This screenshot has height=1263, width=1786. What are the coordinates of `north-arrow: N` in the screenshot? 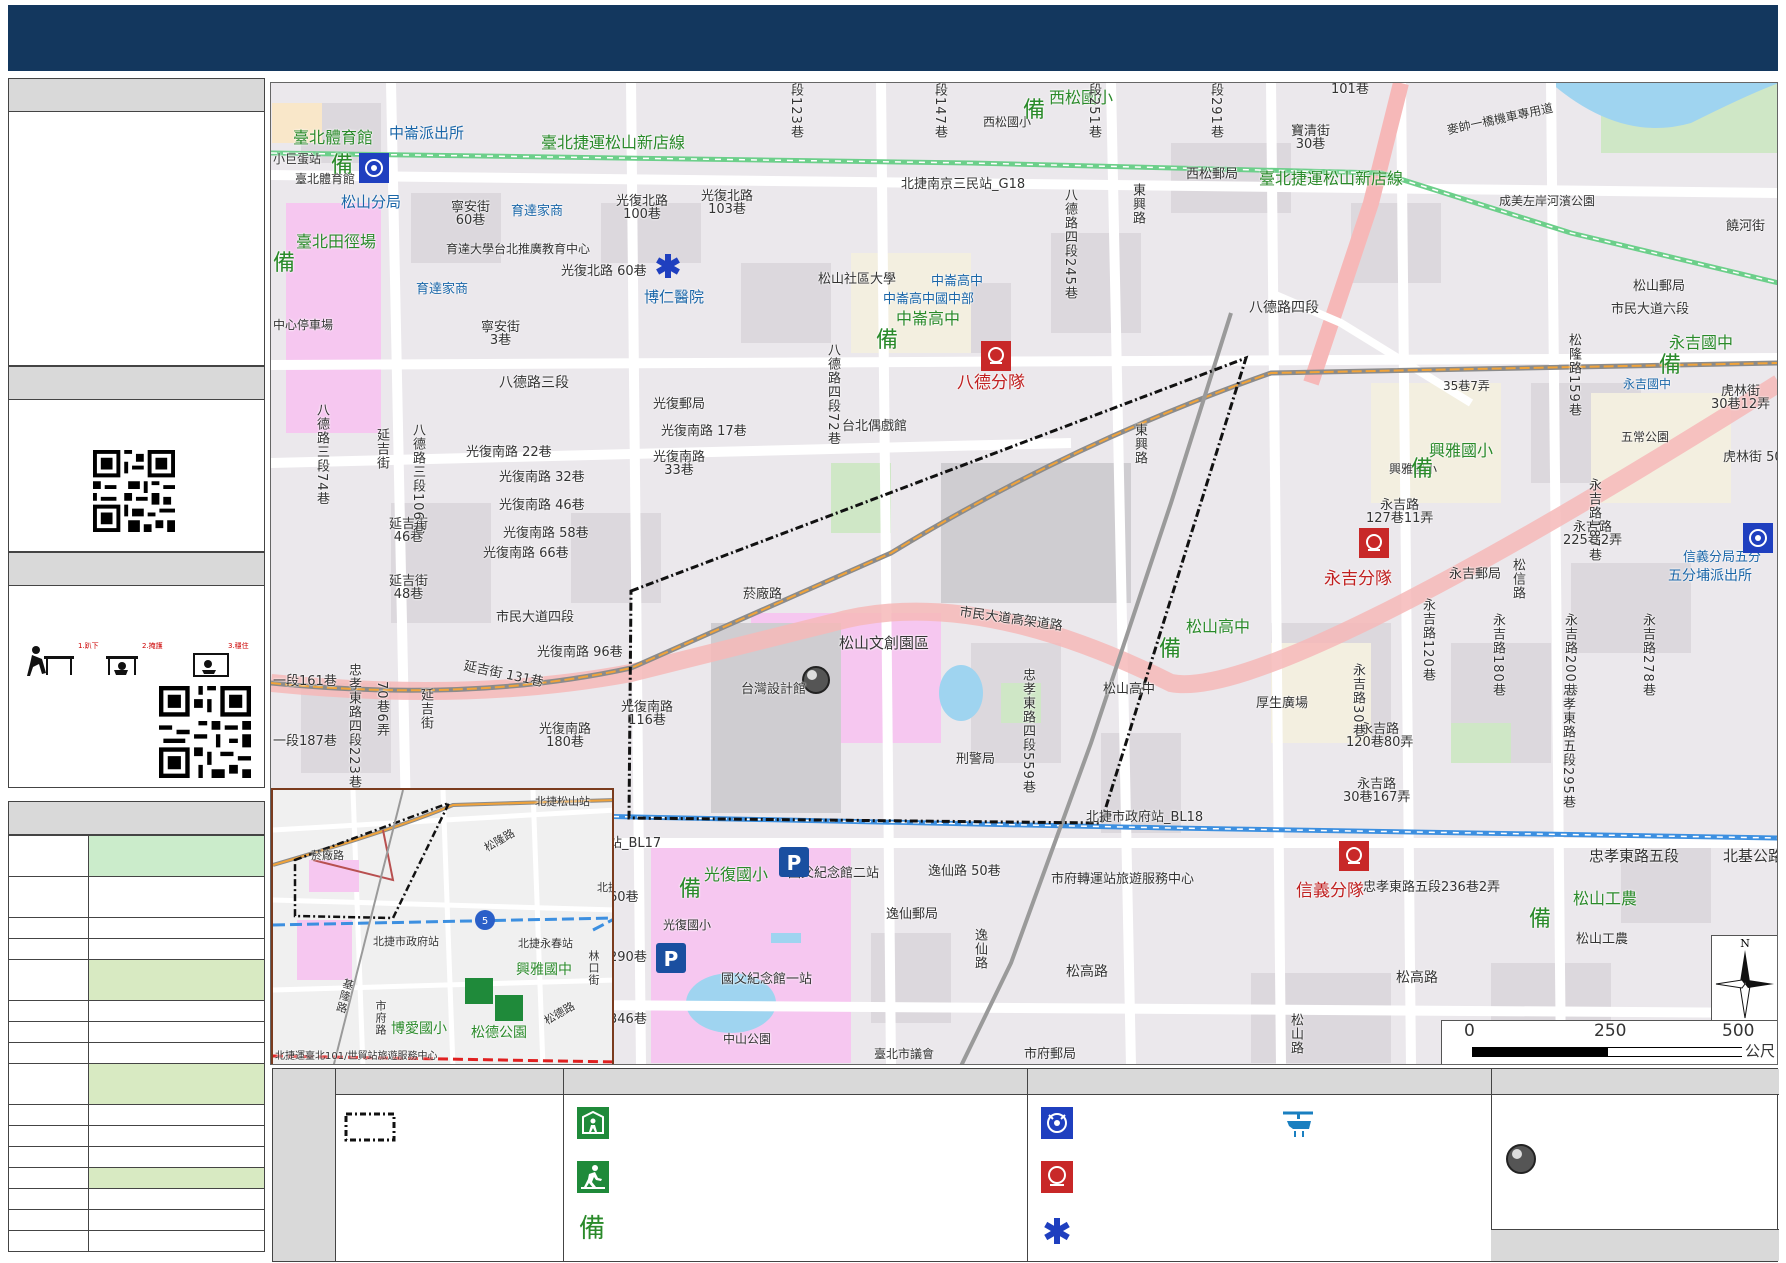 It's located at (1744, 978).